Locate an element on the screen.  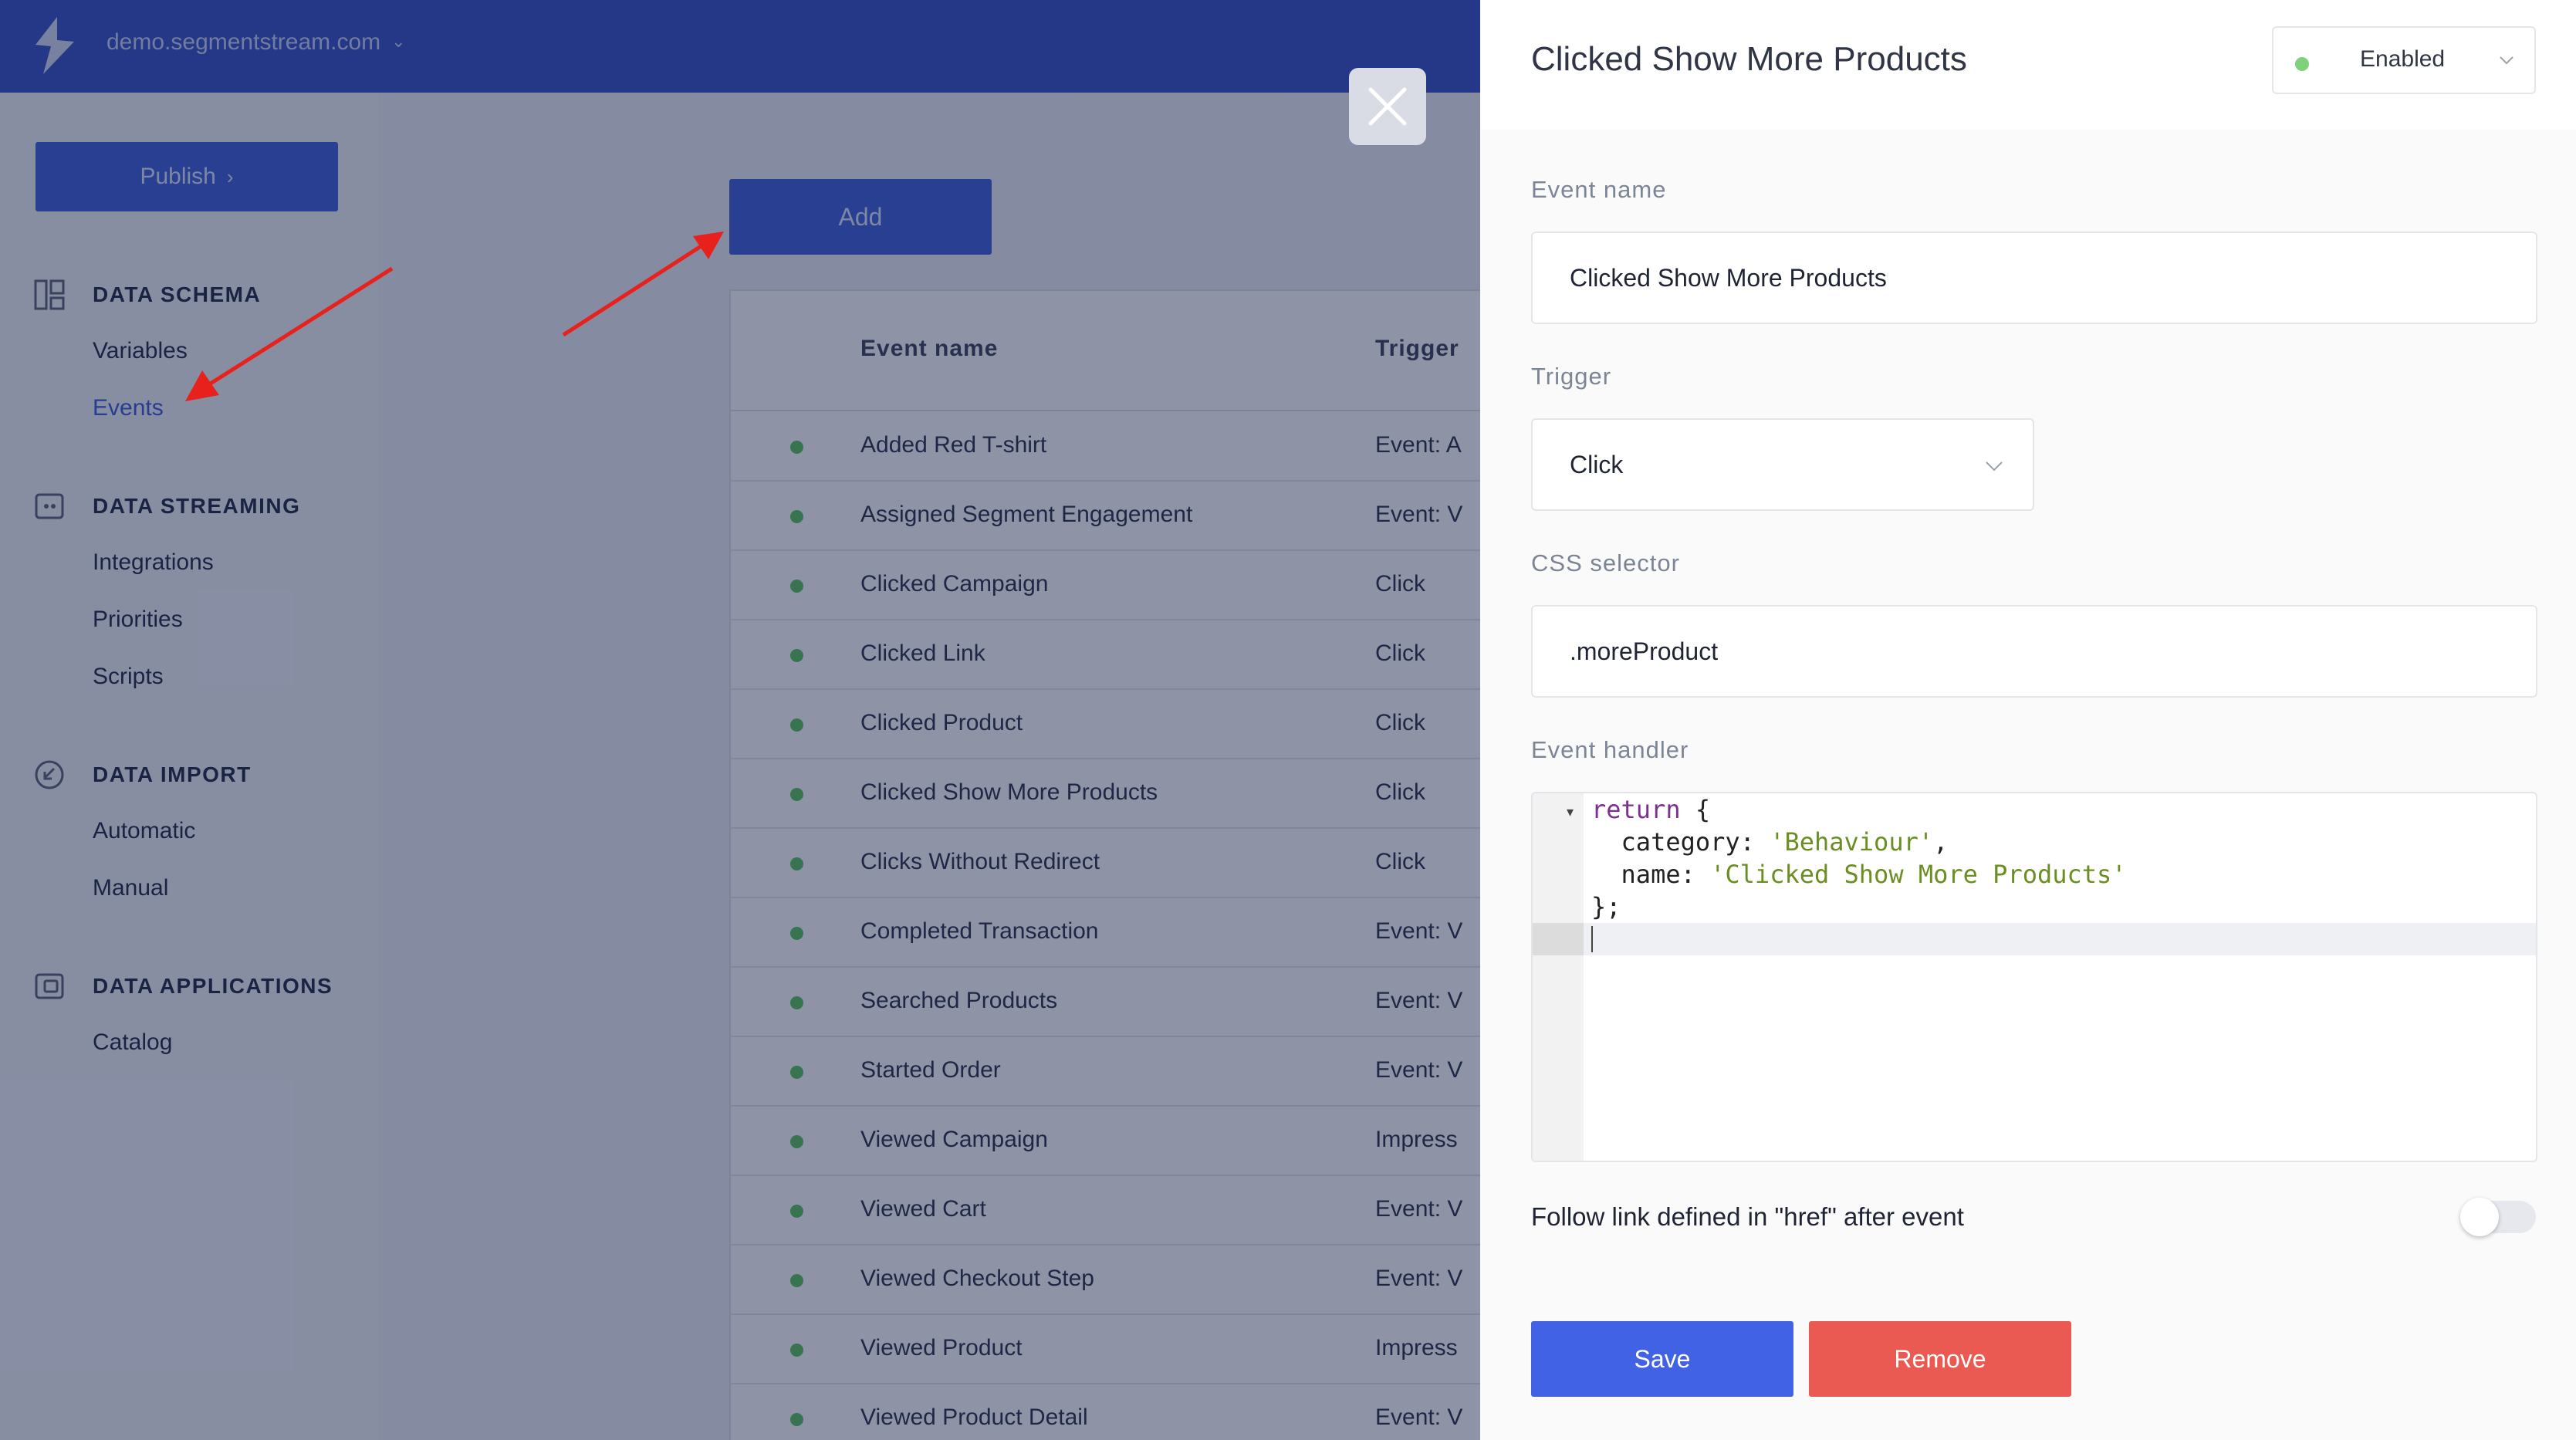
trigger-value: Click is located at coordinates (1597, 464).